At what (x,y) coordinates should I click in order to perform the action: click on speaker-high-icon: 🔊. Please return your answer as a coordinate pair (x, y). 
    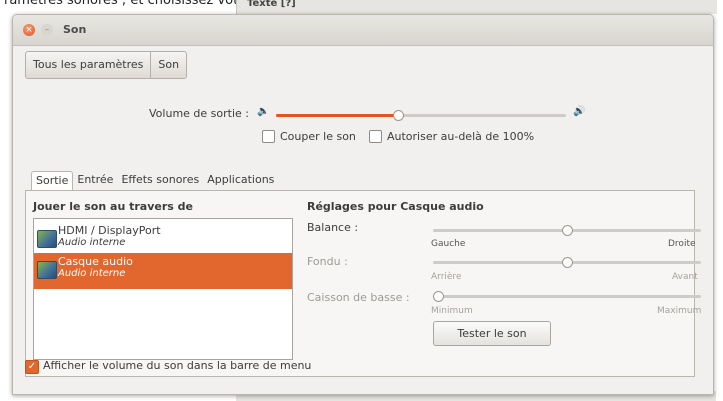
    Looking at the image, I should click on (579, 111).